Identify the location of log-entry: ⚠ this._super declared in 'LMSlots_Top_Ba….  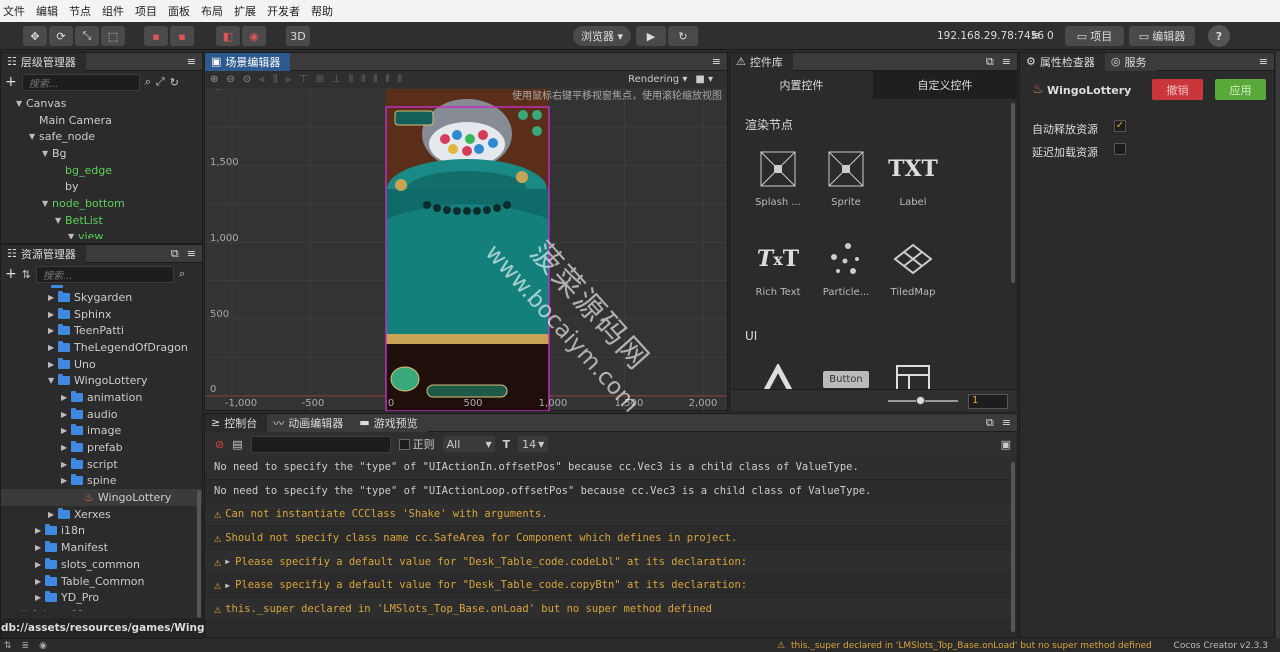
(611, 609).